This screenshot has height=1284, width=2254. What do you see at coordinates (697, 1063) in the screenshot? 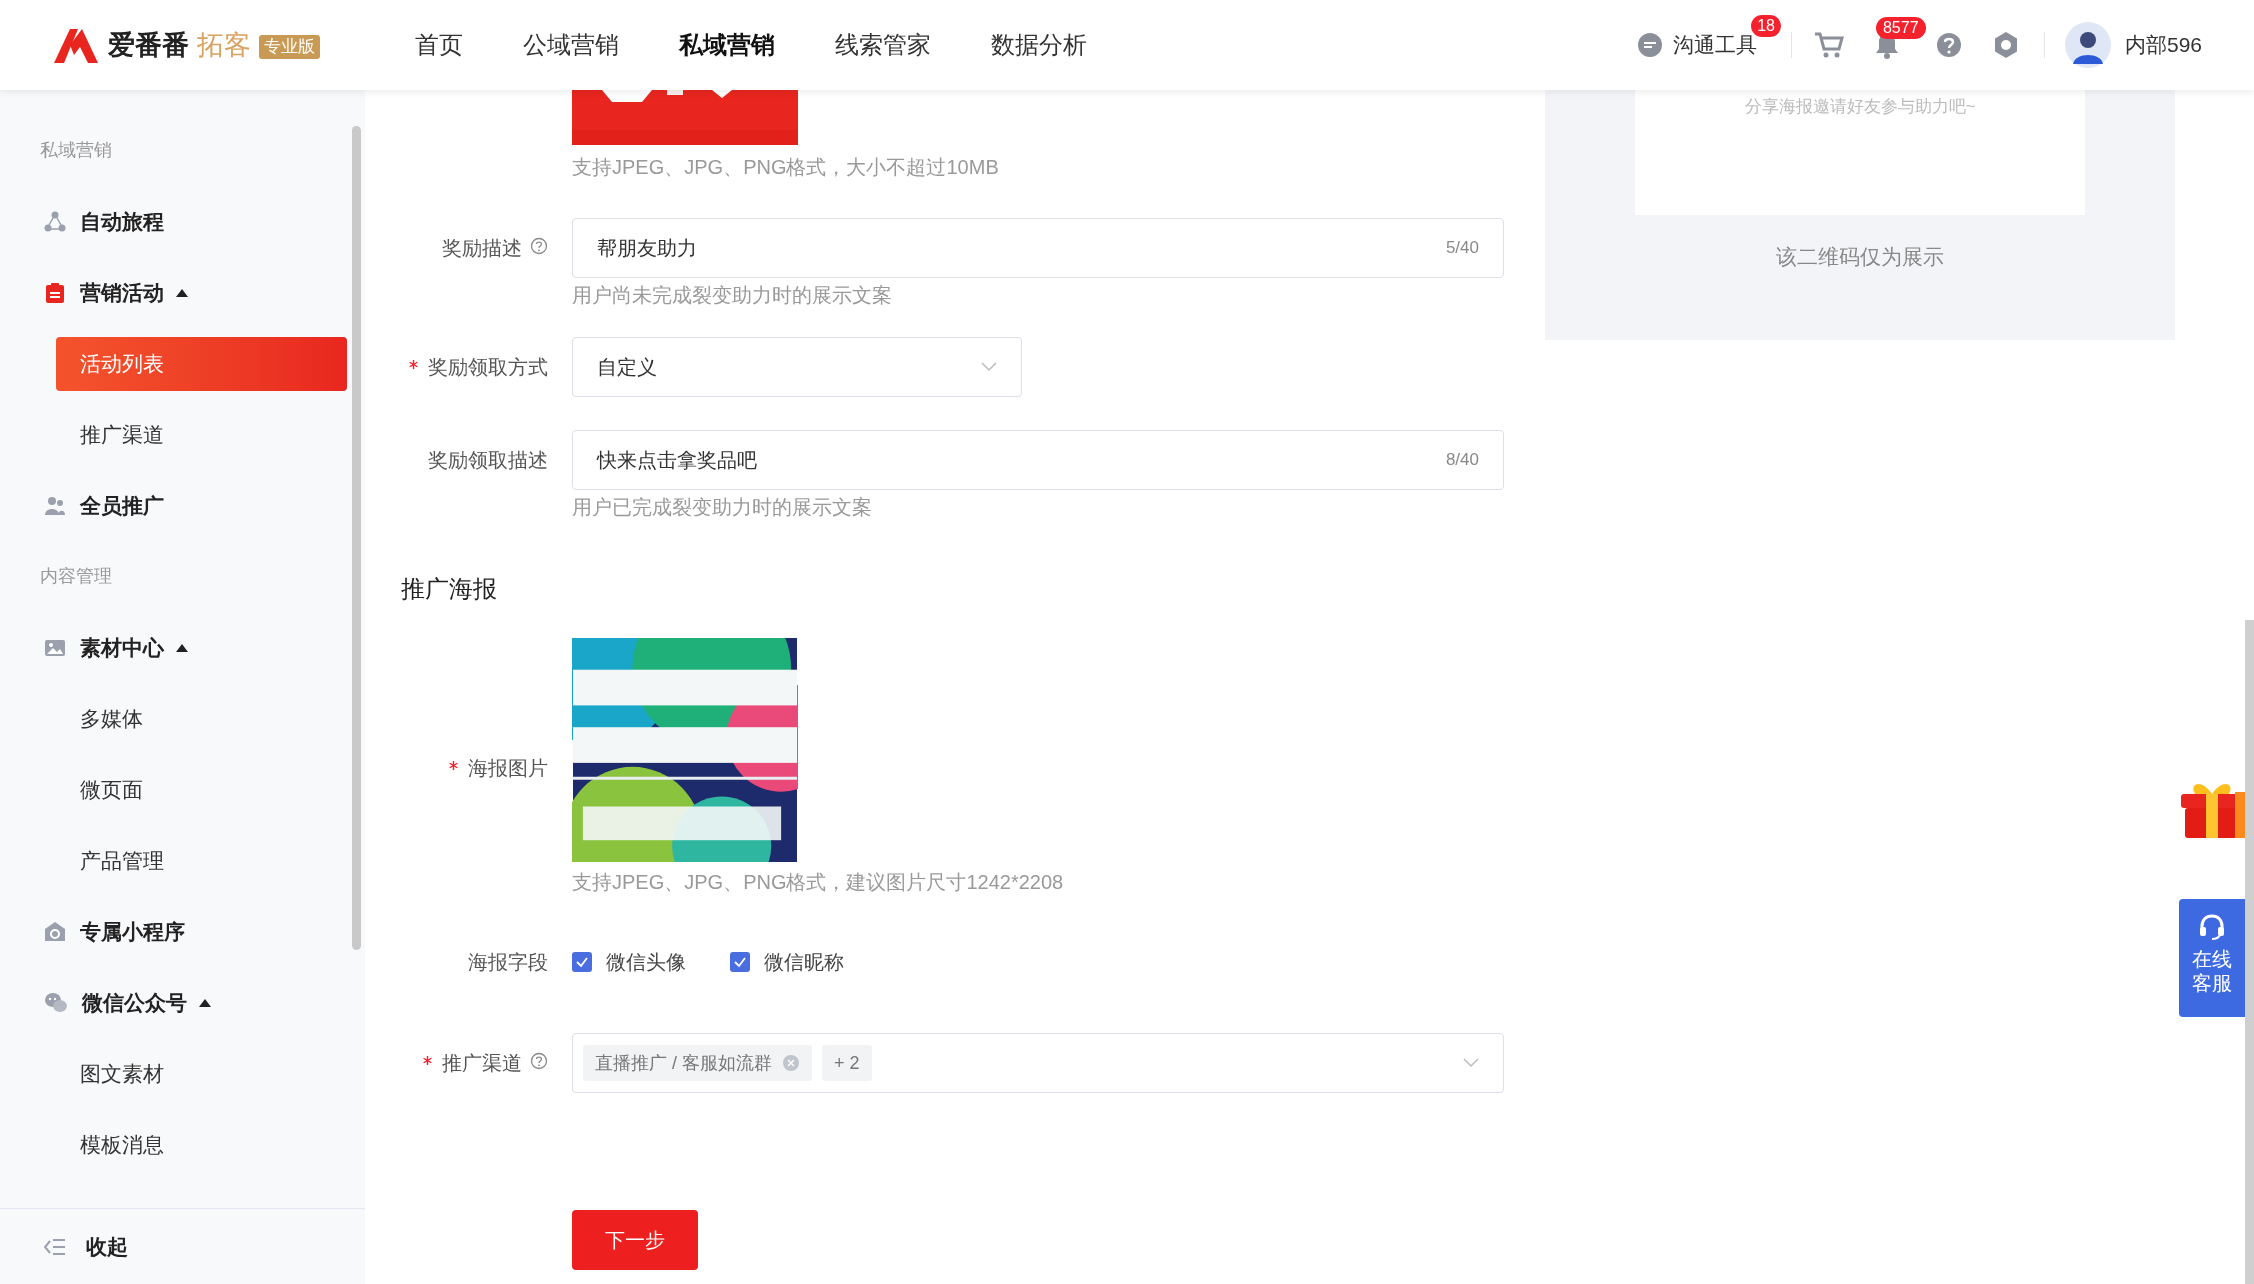
I see `channel-tag: 直播推广 / 客服如流群` at bounding box center [697, 1063].